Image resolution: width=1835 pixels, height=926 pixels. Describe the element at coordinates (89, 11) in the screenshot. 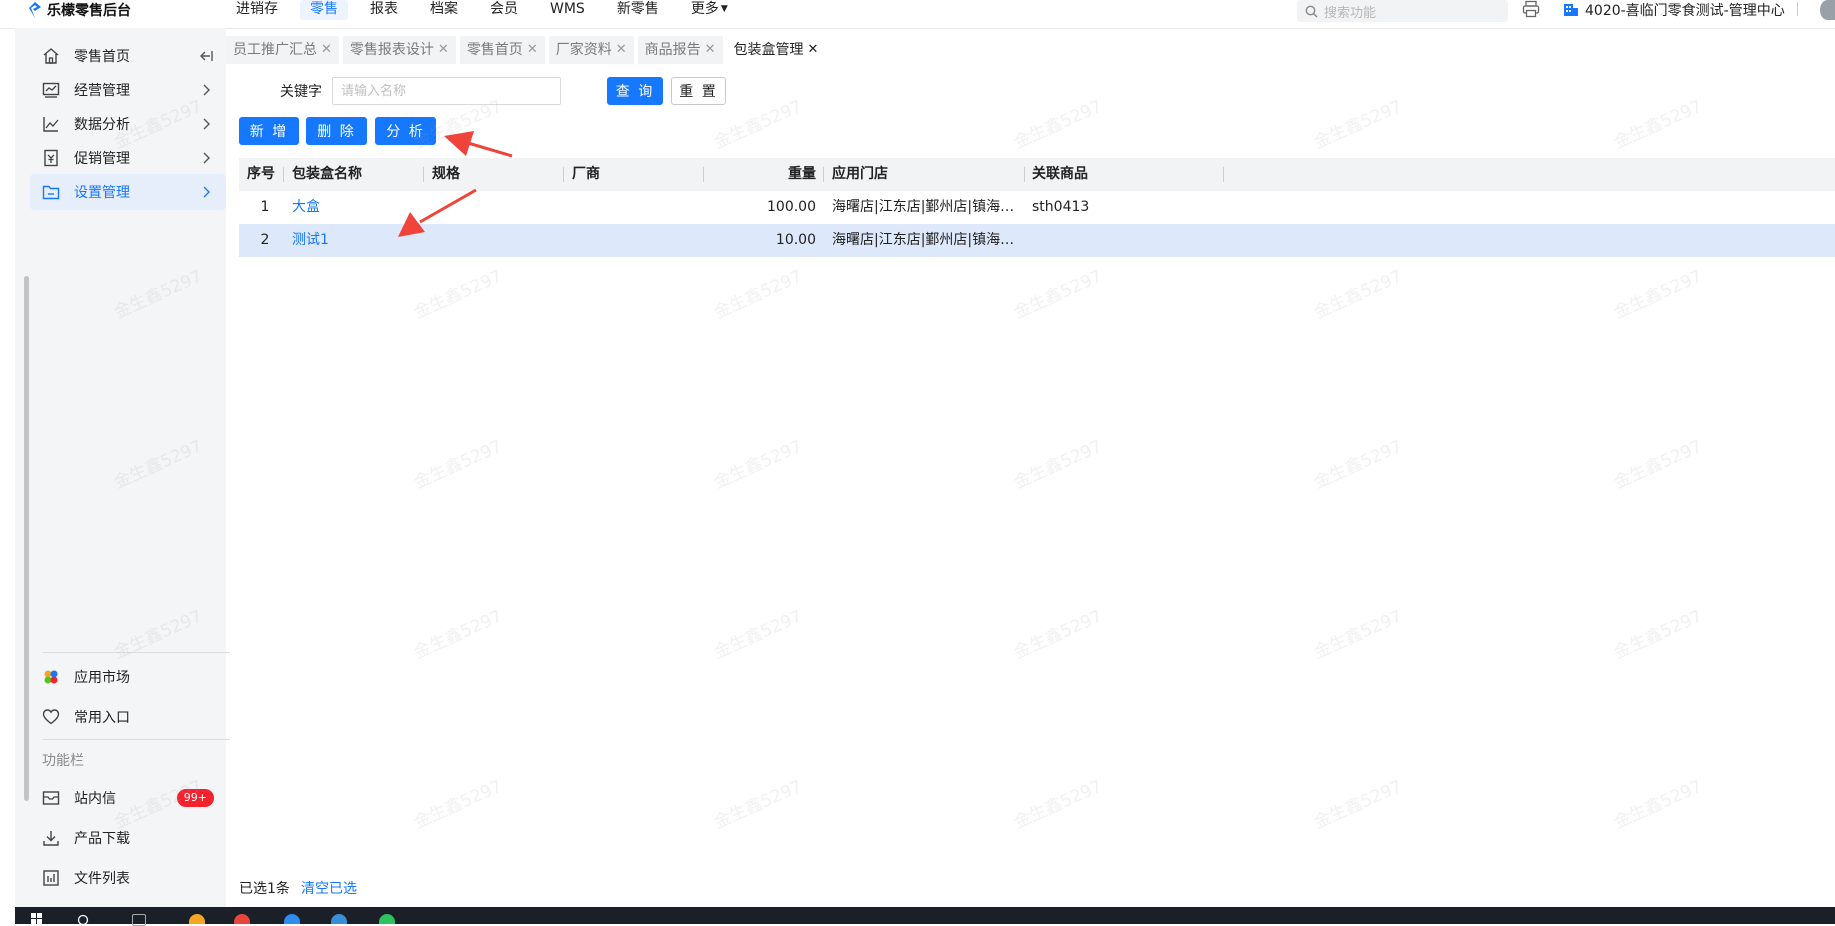

I see `brand-name: 乐檬零售后台` at that location.